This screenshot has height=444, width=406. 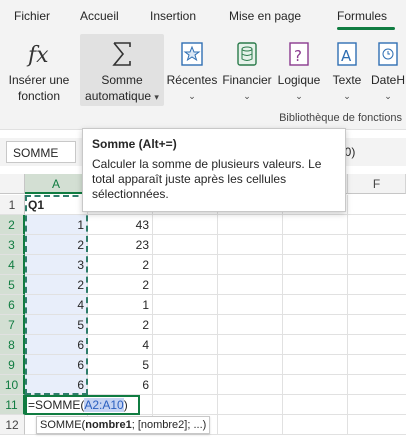 I want to click on text-functions-button: A Texte ⌄, so click(x=347, y=72).